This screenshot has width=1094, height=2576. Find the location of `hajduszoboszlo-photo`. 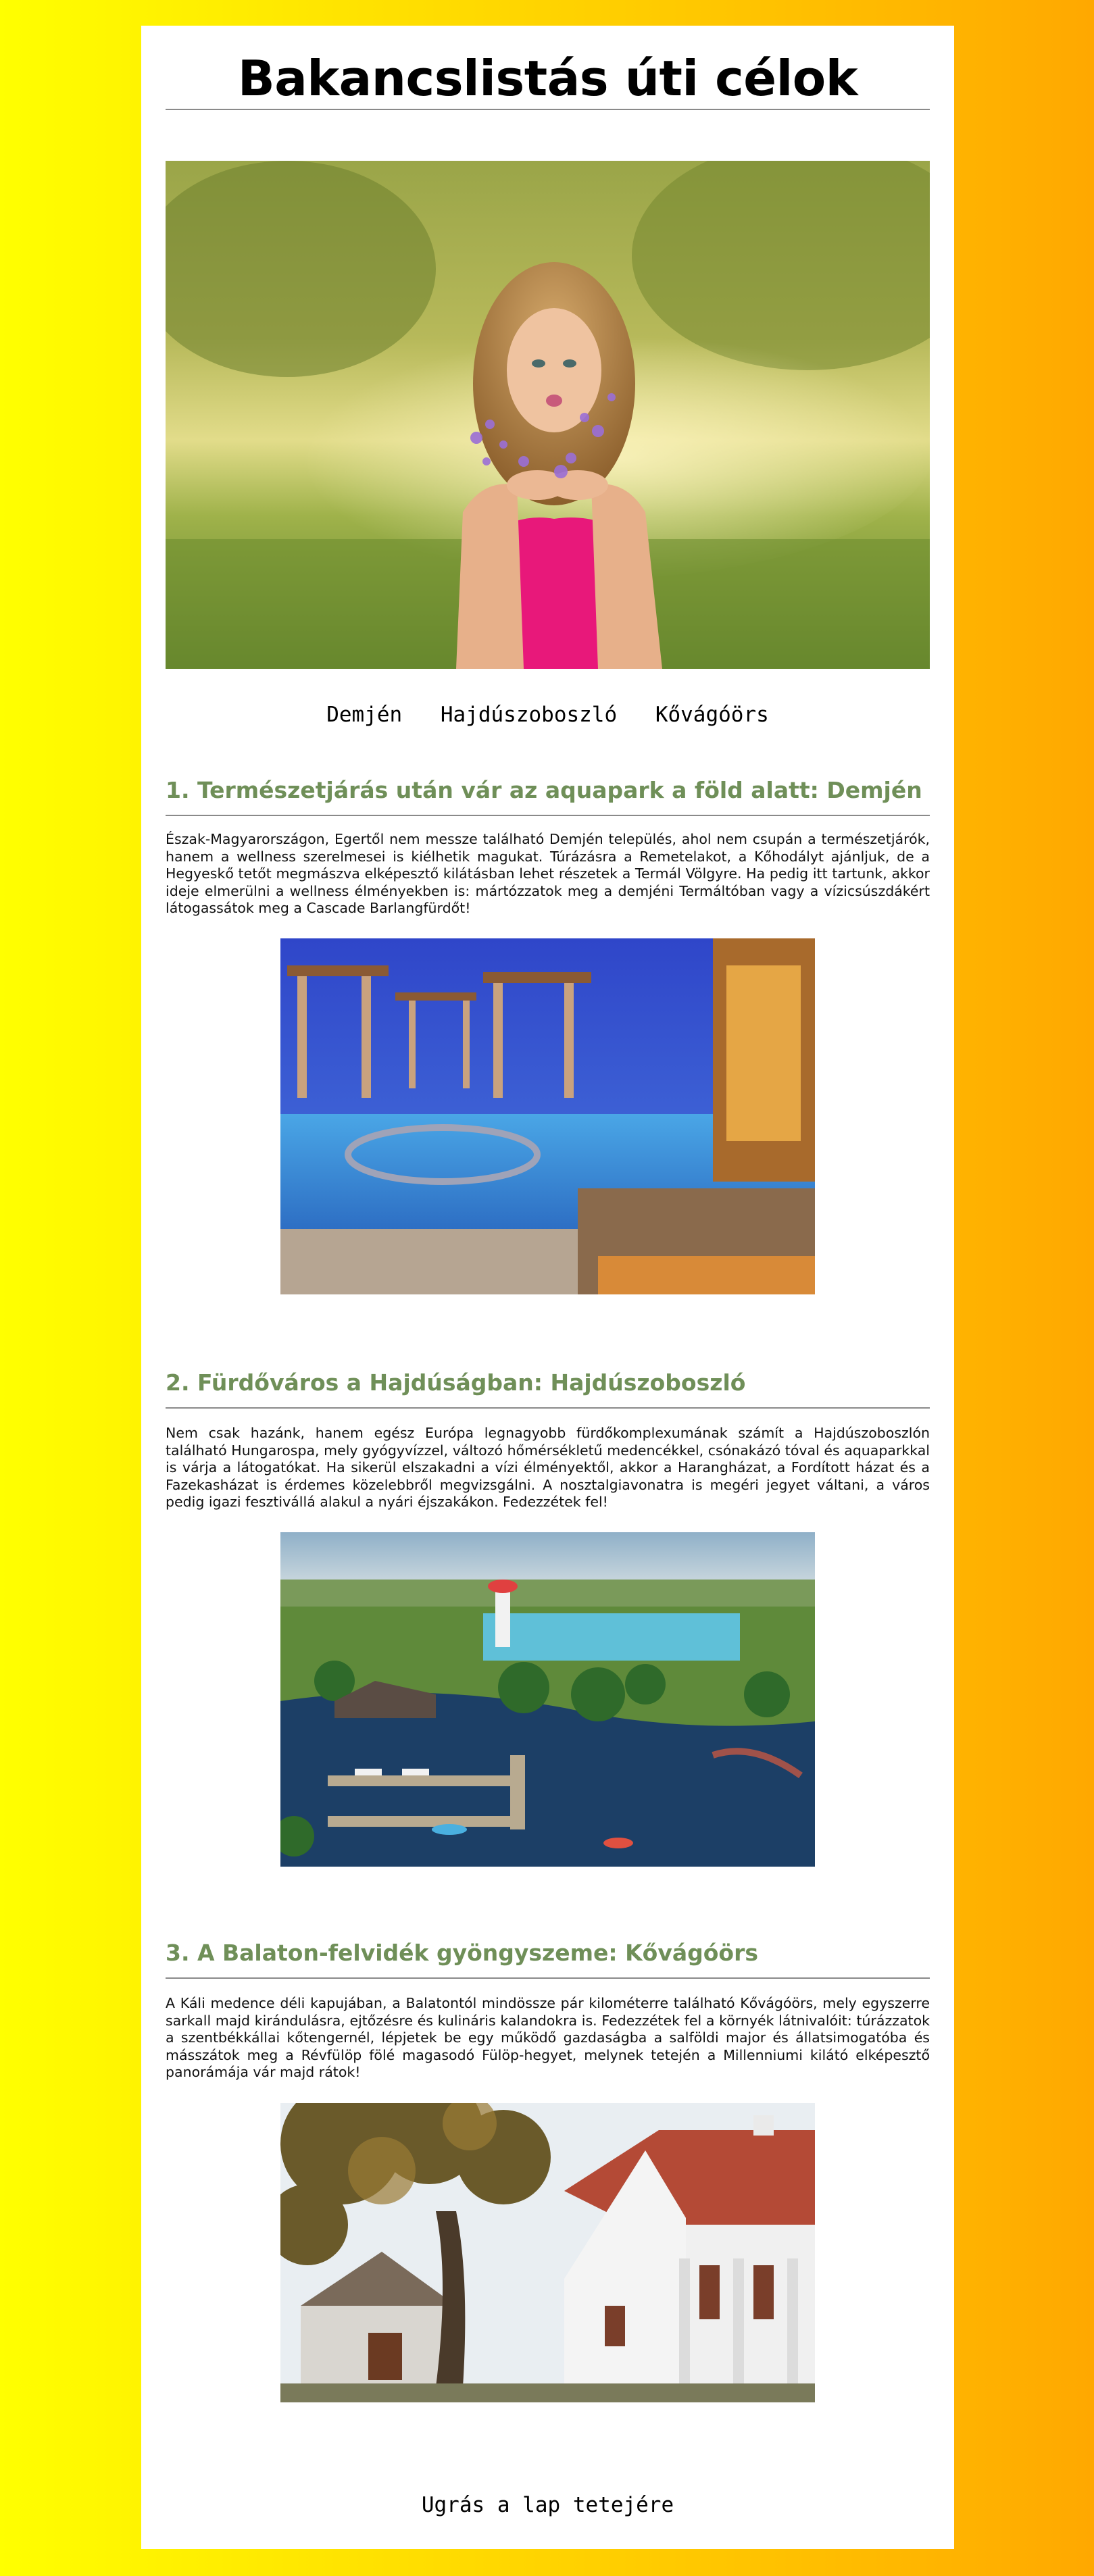

hajduszoboszlo-photo is located at coordinates (548, 1699).